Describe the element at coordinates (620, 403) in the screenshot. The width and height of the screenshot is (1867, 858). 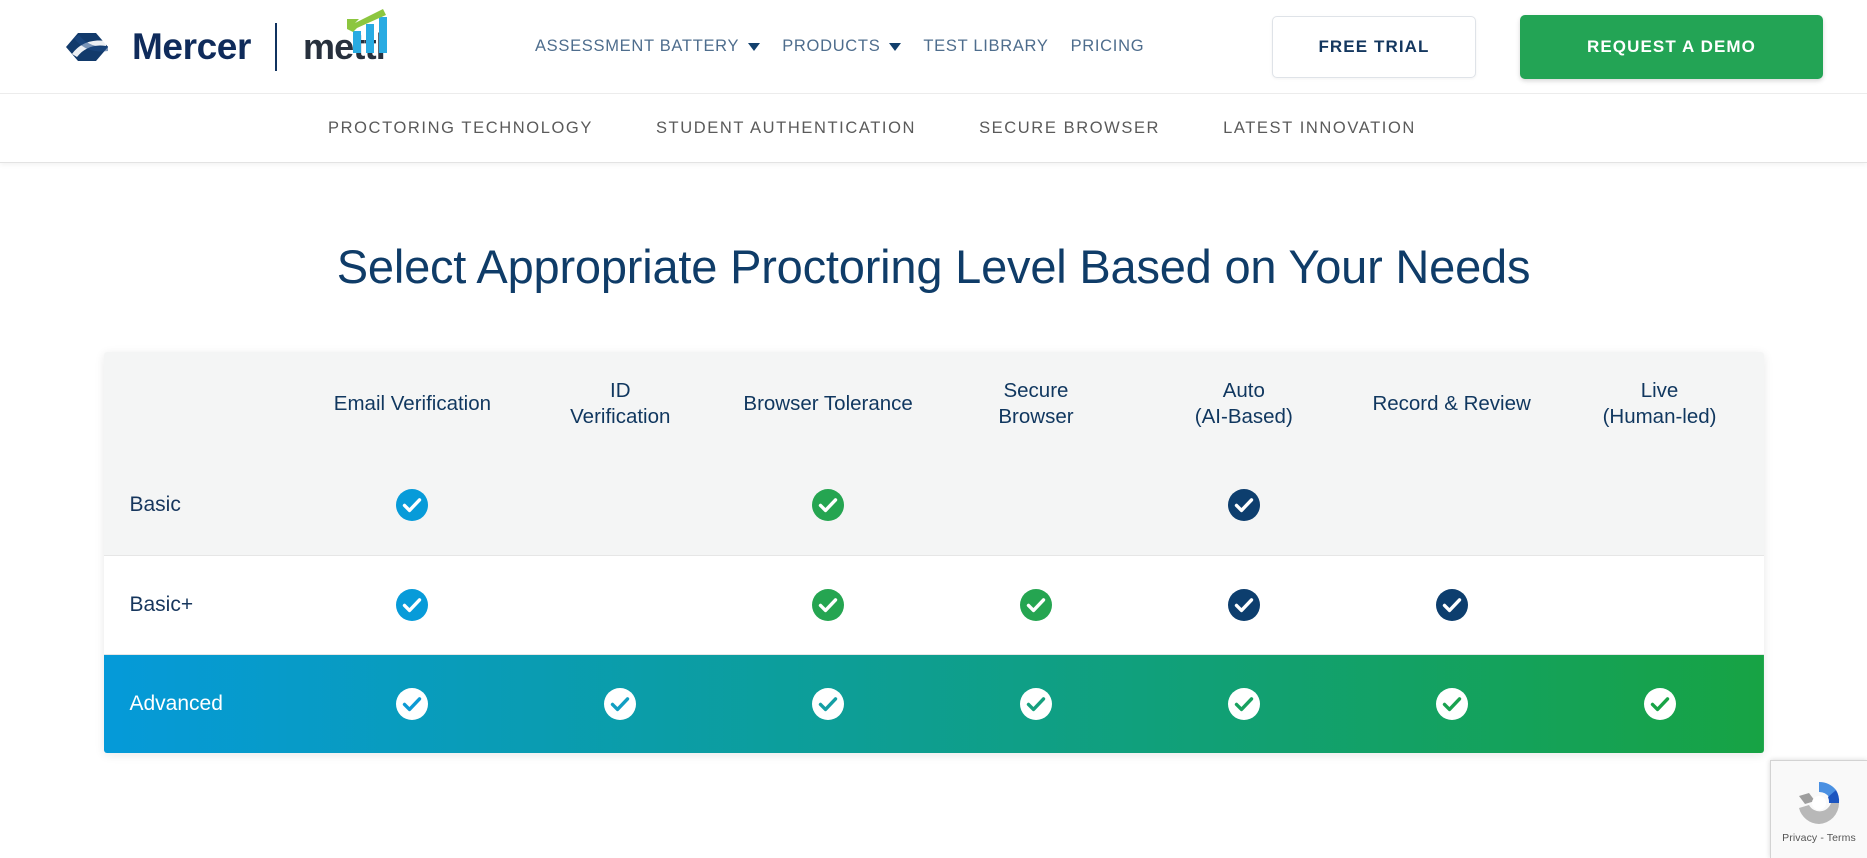
I see `column-header-id-verification: ID Verification` at that location.